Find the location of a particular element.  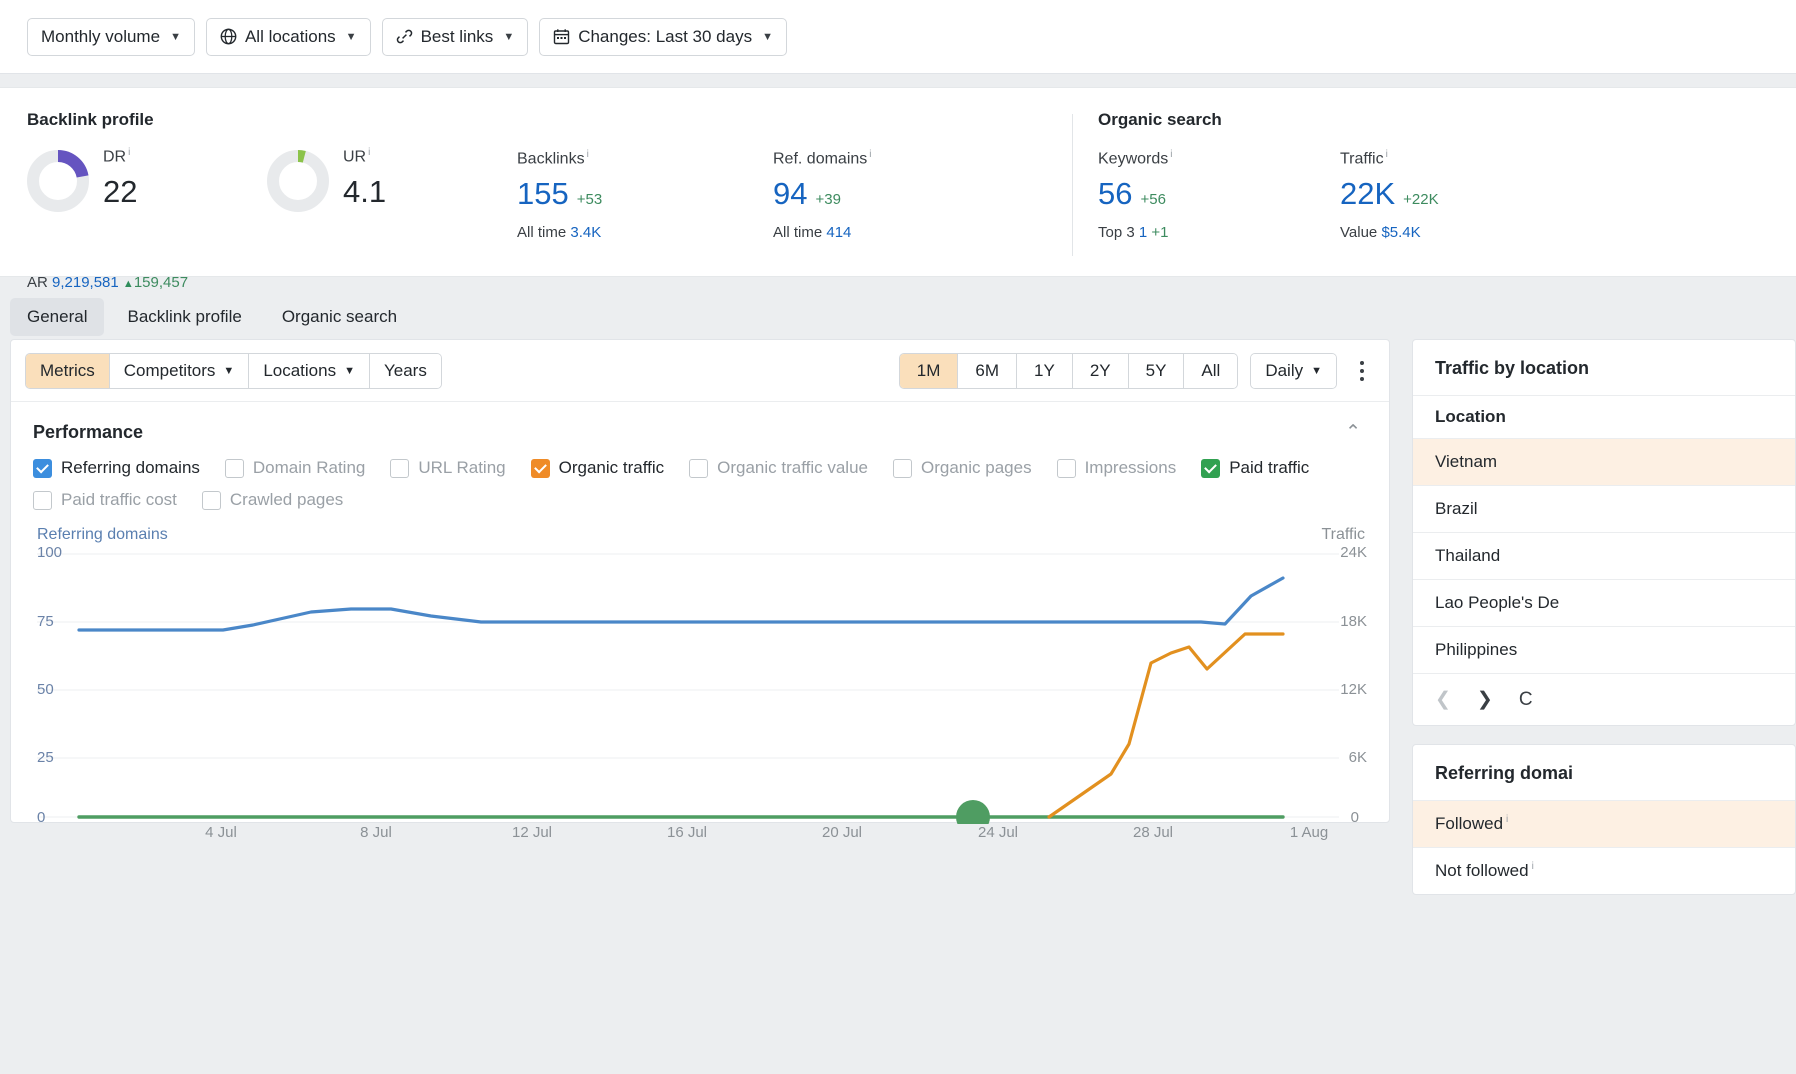

referring-row-not-followed: Not followed i is located at coordinates (1604, 870).